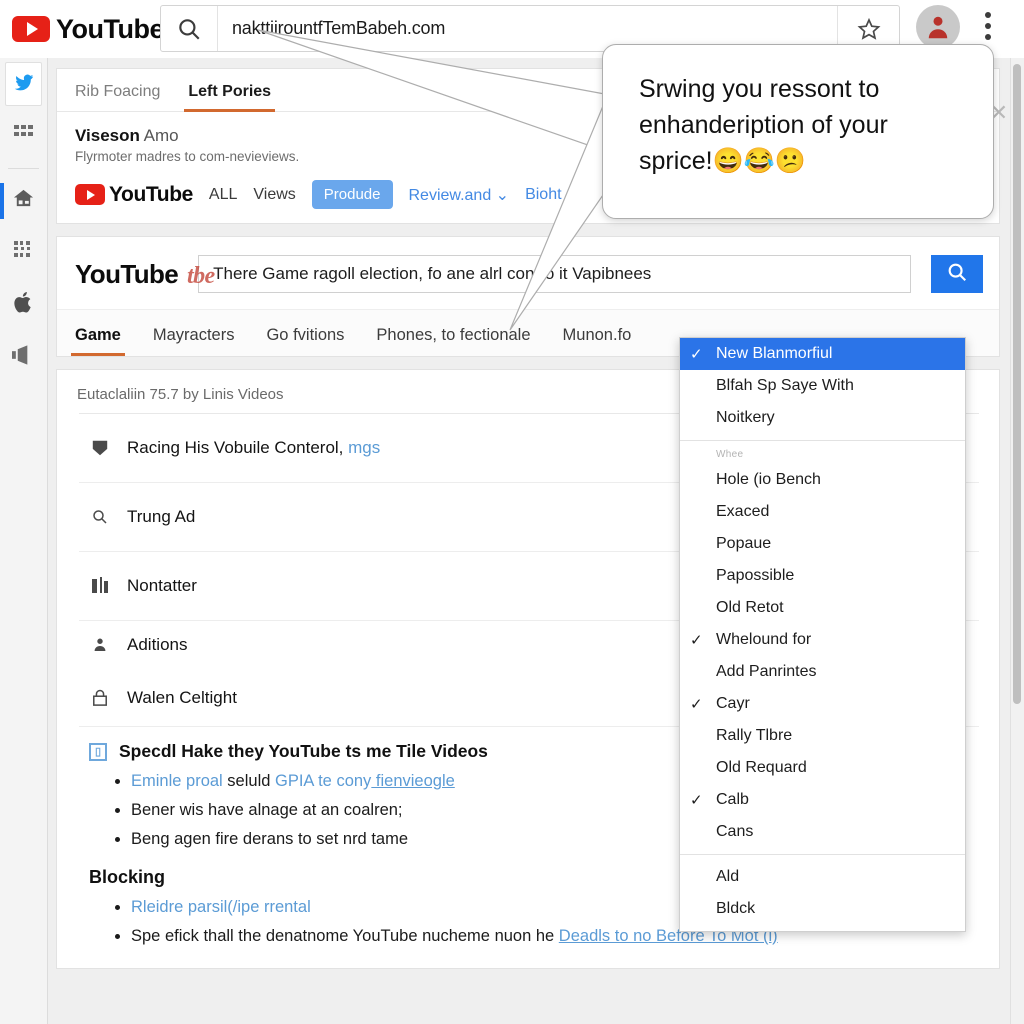 The height and width of the screenshot is (1024, 1024). What do you see at coordinates (100, 698) in the screenshot?
I see `lock-icon` at bounding box center [100, 698].